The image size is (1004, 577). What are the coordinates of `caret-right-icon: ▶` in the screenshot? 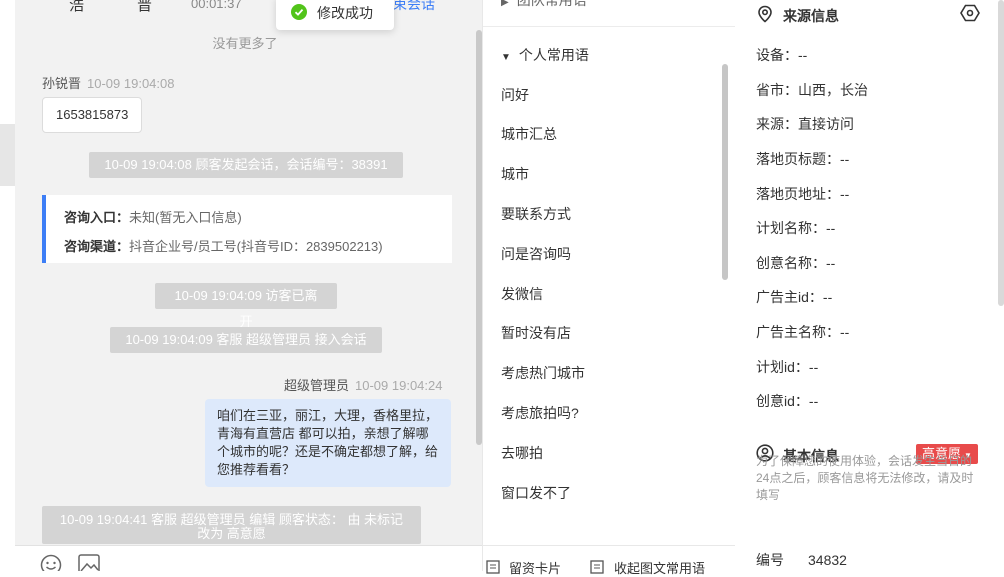 It's located at (505, 4).